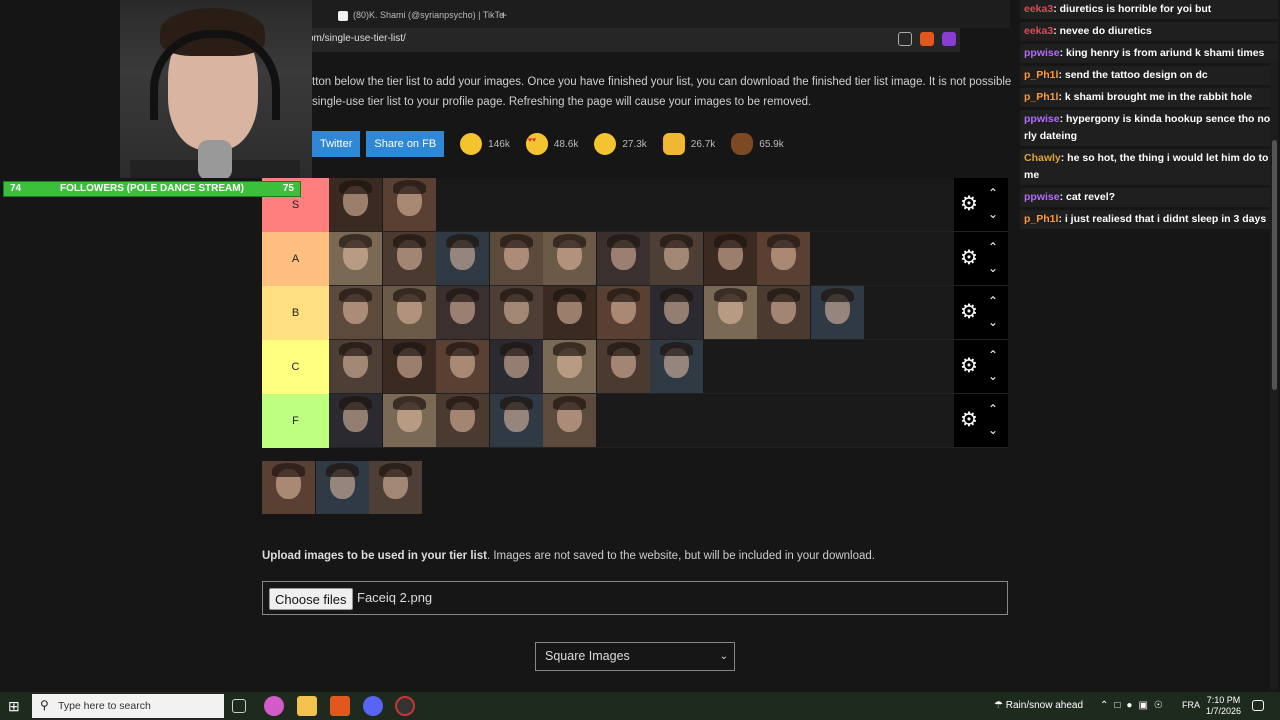  Describe the element at coordinates (152, 189) in the screenshot. I see `follower-goal-bar: 74 FOLLOWERS (POLE DANCE STREAM) 75` at that location.